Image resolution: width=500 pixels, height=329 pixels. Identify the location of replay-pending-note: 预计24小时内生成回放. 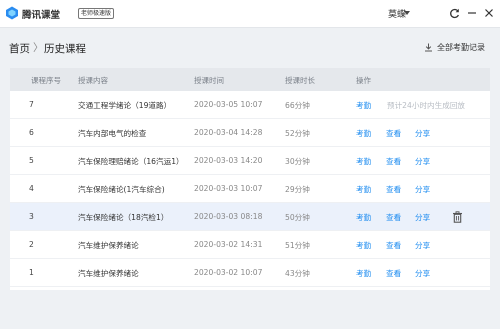
(426, 105).